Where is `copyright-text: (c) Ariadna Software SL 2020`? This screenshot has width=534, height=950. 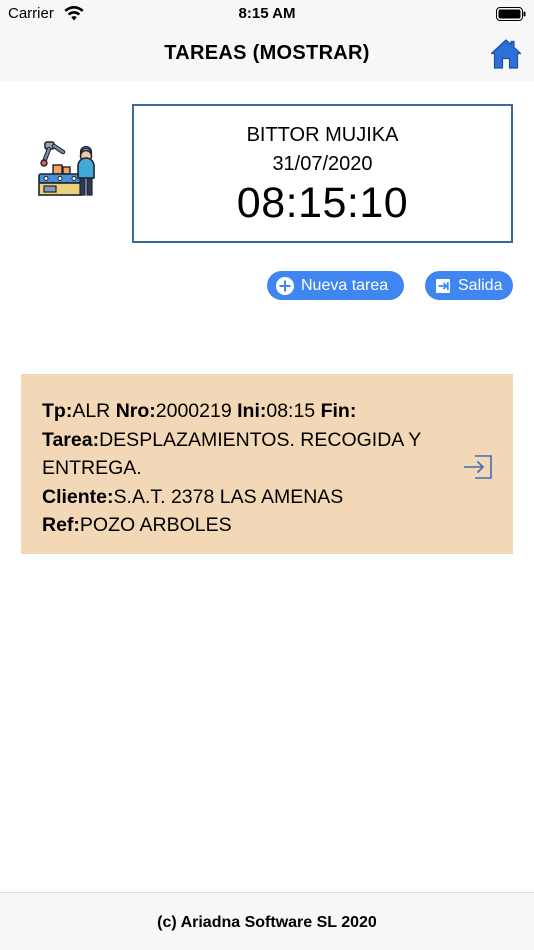
copyright-text: (c) Ariadna Software SL 2020 is located at coordinates (267, 922).